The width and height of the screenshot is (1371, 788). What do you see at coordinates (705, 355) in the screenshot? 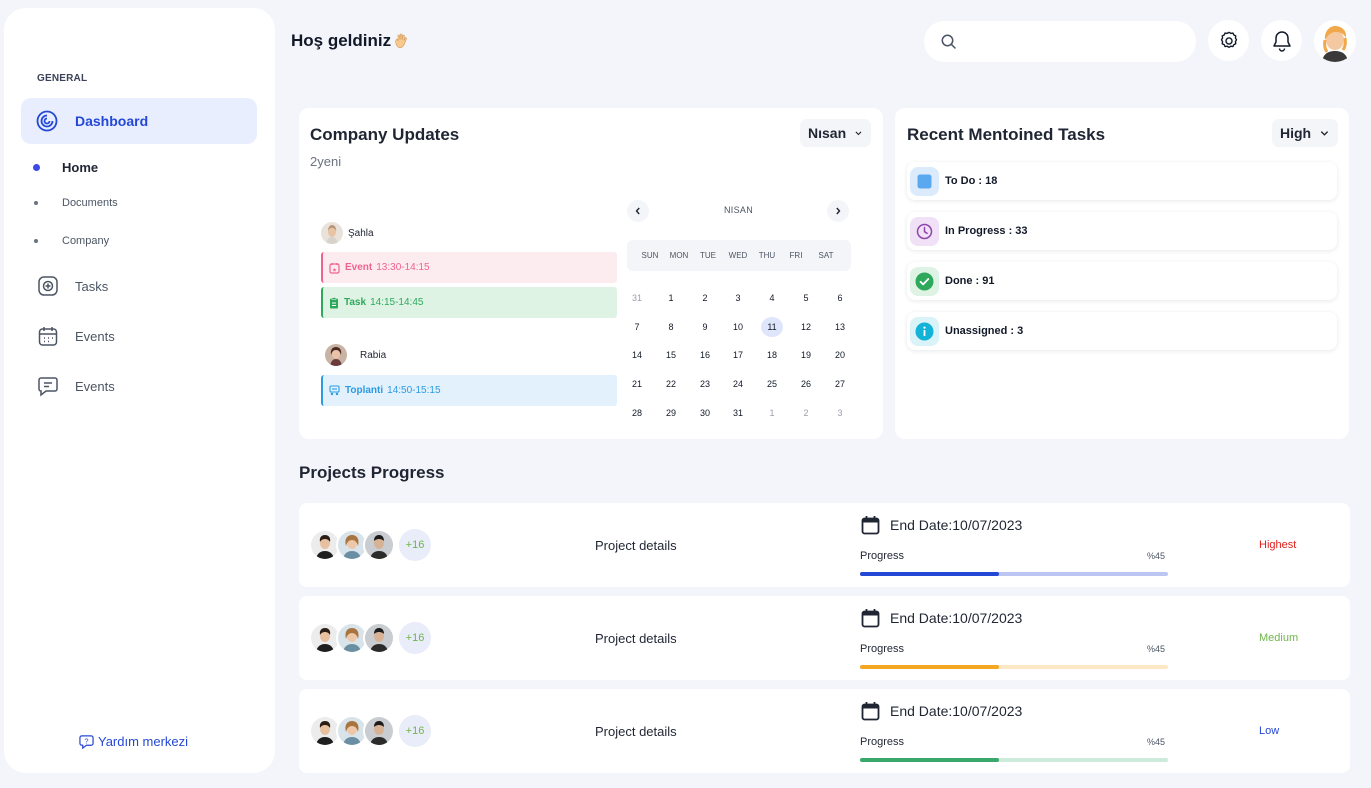
I see `calendar-day: 16` at bounding box center [705, 355].